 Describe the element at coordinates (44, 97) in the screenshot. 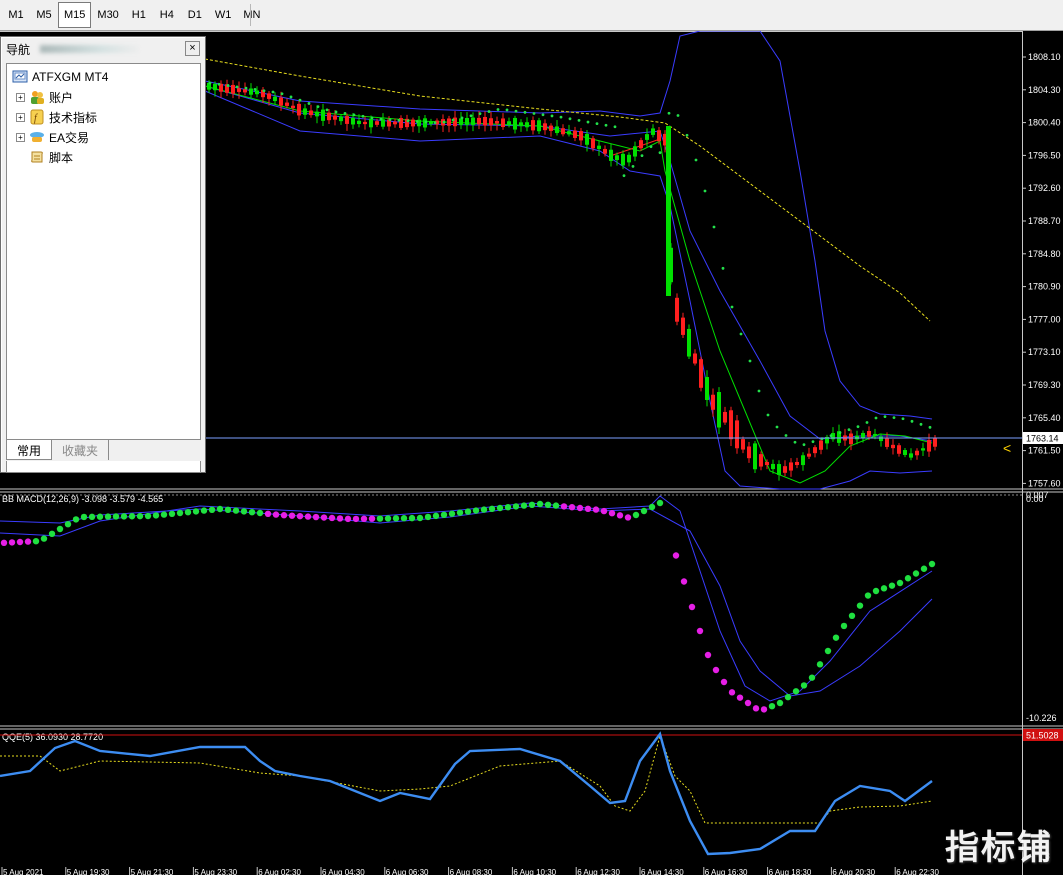

I see `tree-item-accounts: + 账户` at that location.